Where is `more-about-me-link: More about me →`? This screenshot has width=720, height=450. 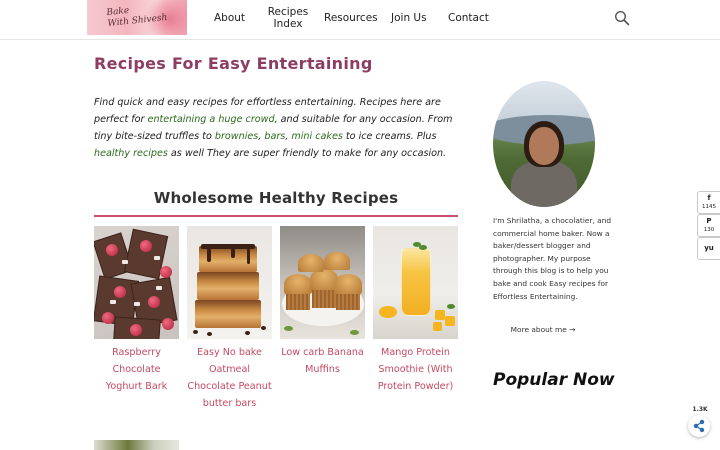
more-about-me-link: More about me → is located at coordinates (543, 329).